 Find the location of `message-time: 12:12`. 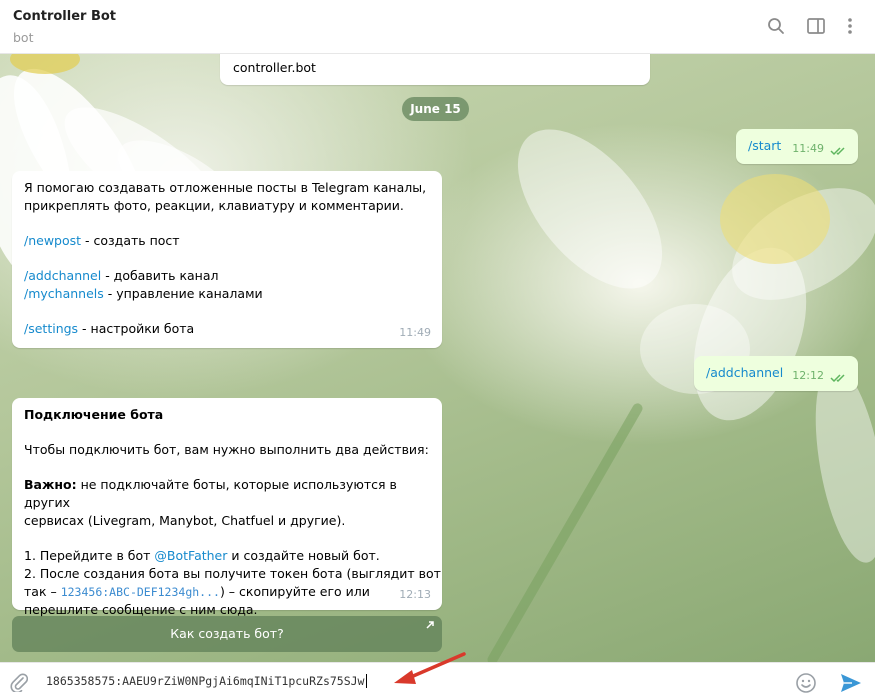

message-time: 12:12 is located at coordinates (808, 375).